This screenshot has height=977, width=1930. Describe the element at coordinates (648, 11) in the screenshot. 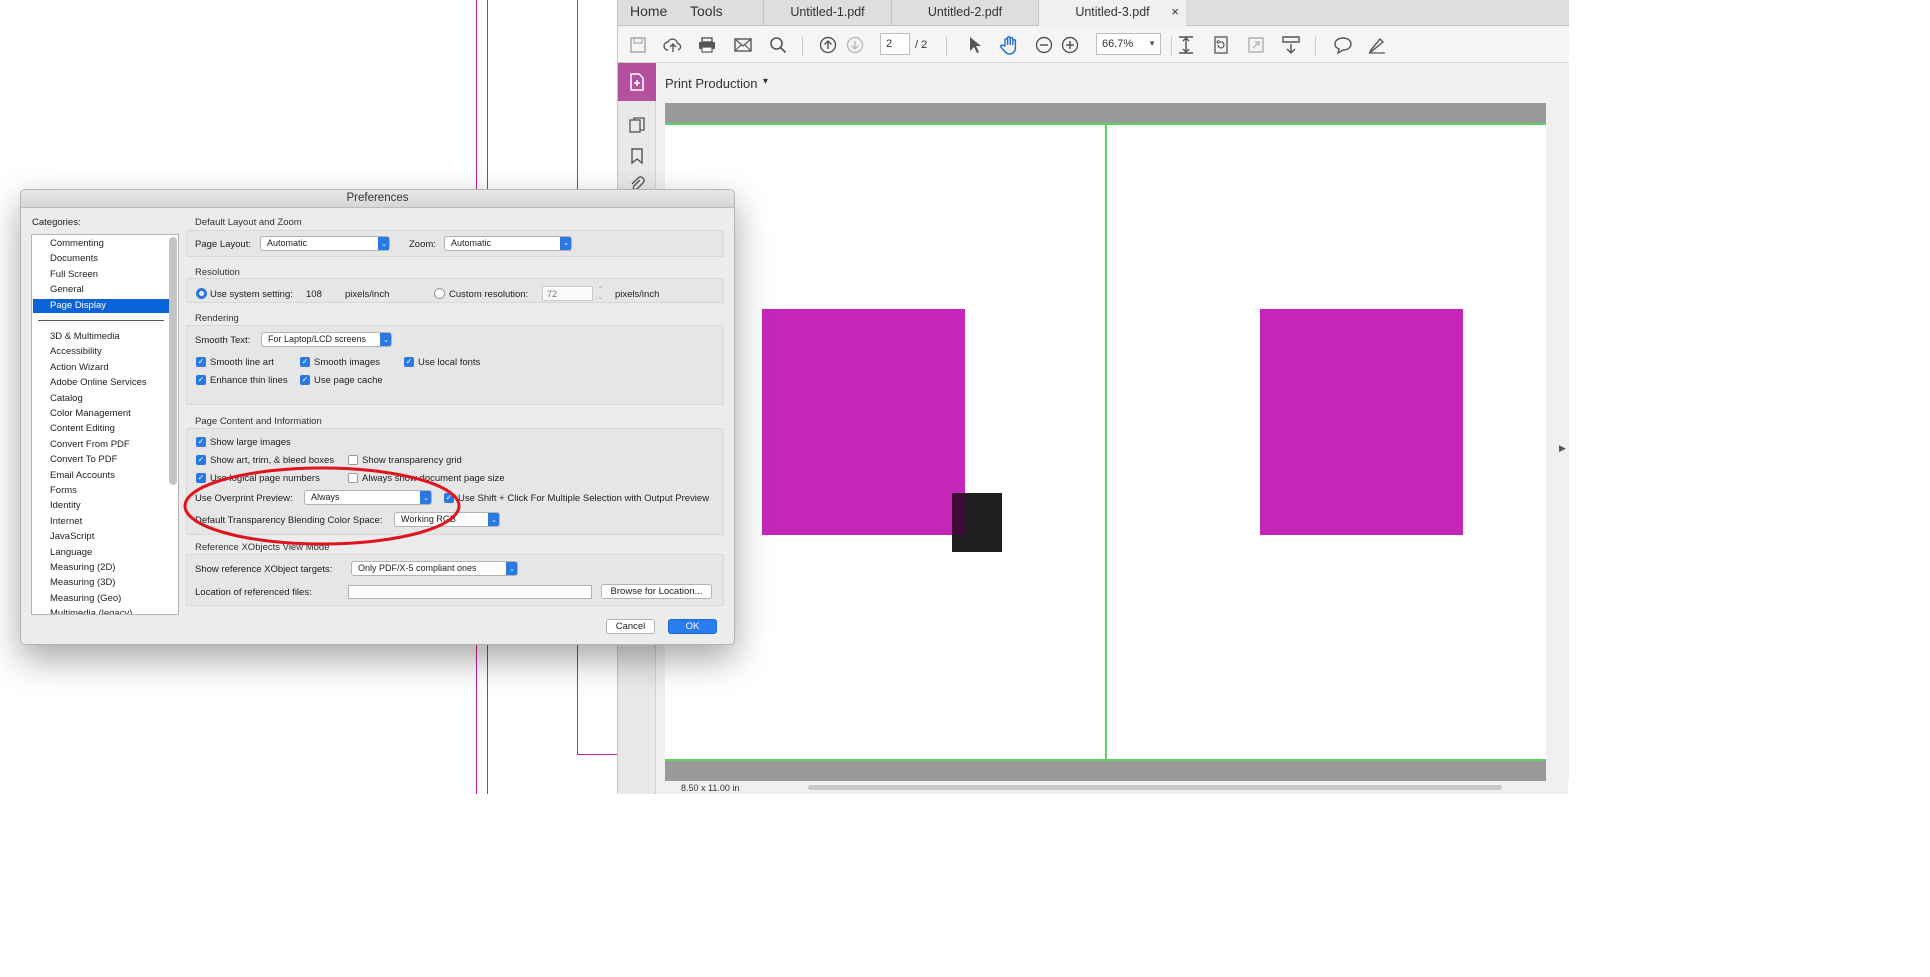

I see `nav-home: Home` at that location.